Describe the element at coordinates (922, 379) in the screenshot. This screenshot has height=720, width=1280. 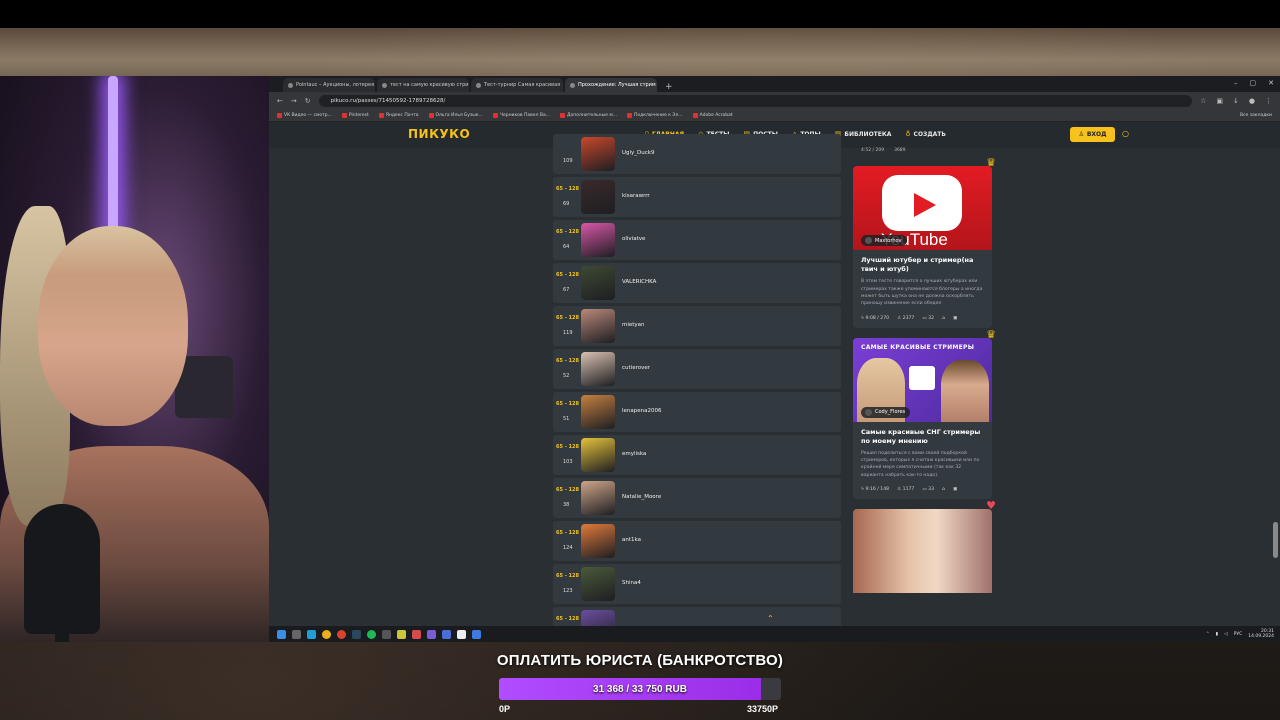
I see `card-thumbnail: САМЫЕ КРАСИВЫЕ СТРИМЕРЫ Cody_Flores` at that location.